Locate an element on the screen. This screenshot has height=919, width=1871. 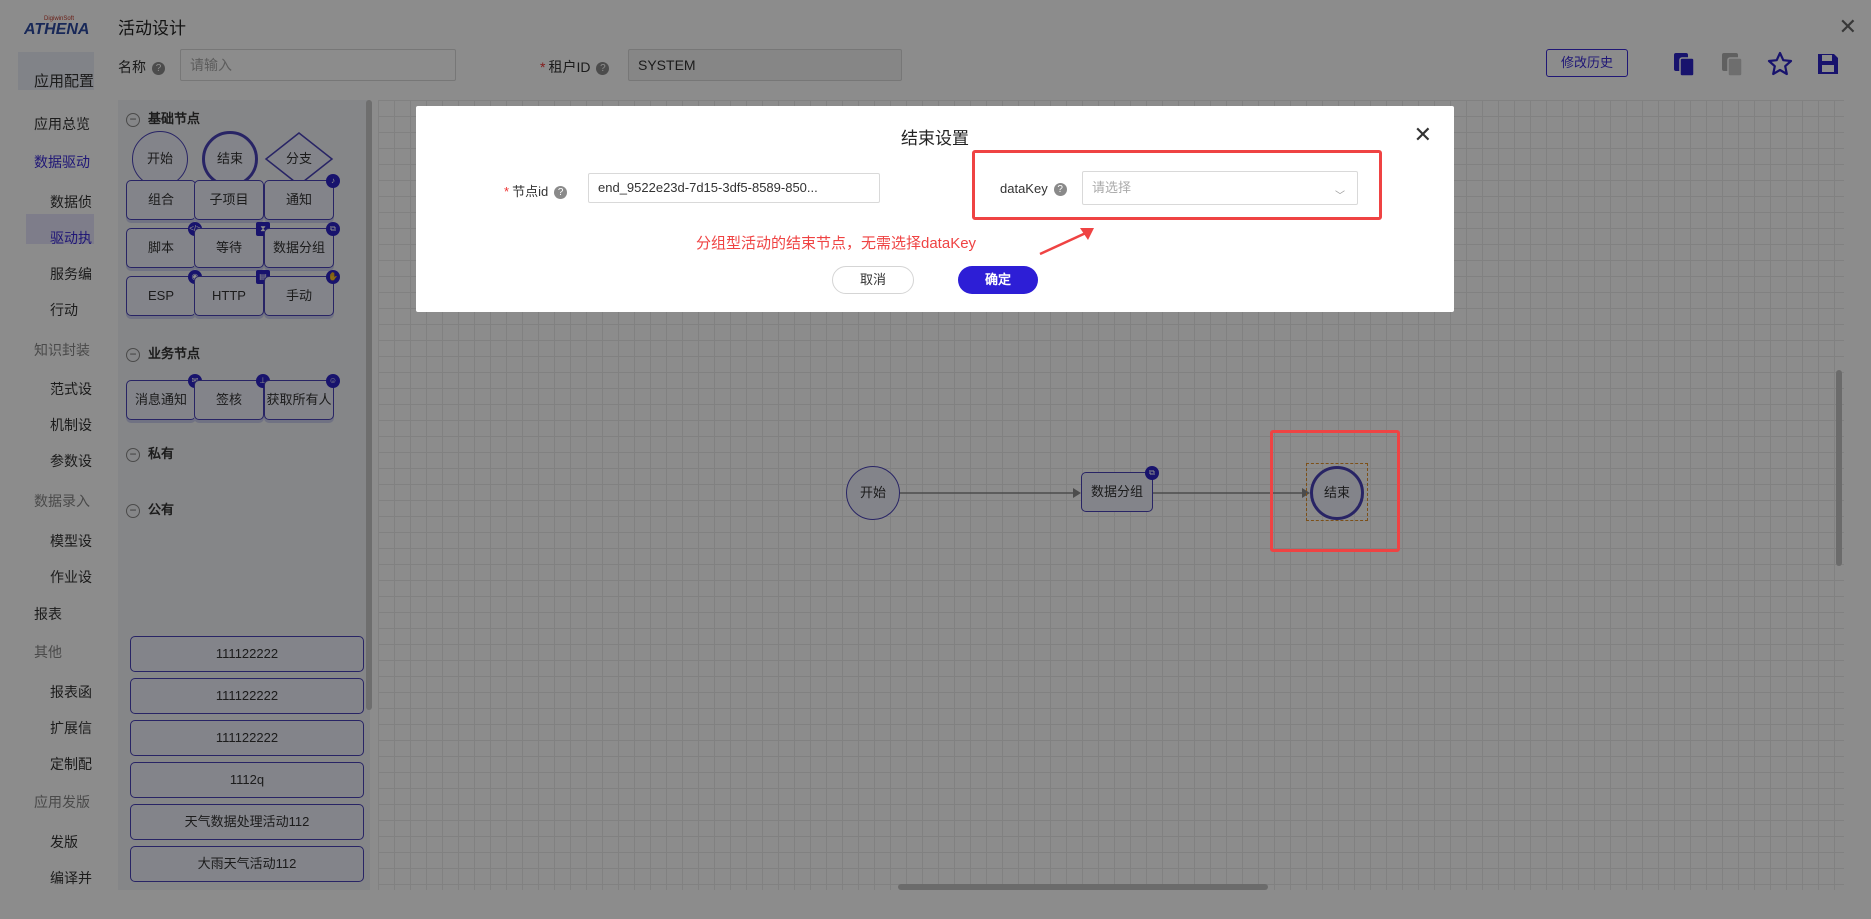
annotation-text: 分组型活动的结束节点，无需选择dataKey is located at coordinates (836, 243).